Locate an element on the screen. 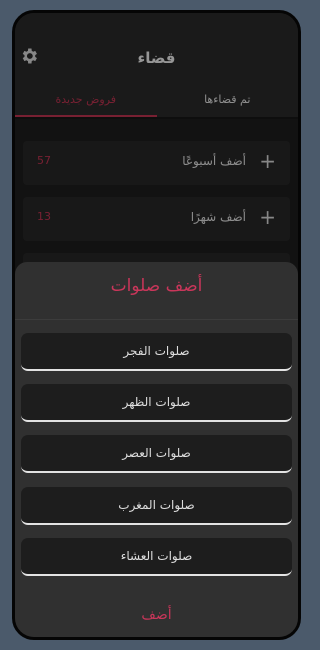  option-isha: صلوات العشاء is located at coordinates (156, 557).